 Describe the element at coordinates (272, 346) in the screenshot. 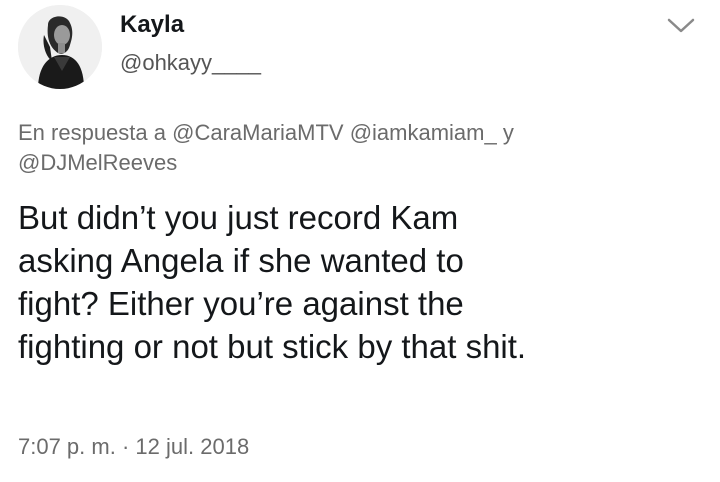

I see `tweet-text-line: fighting or not but stick by that shit.` at that location.